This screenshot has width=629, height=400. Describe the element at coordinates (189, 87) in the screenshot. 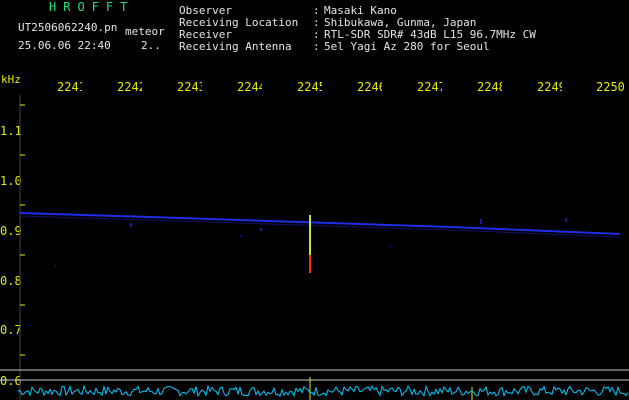

I see `x-tick-label: 2243` at that location.